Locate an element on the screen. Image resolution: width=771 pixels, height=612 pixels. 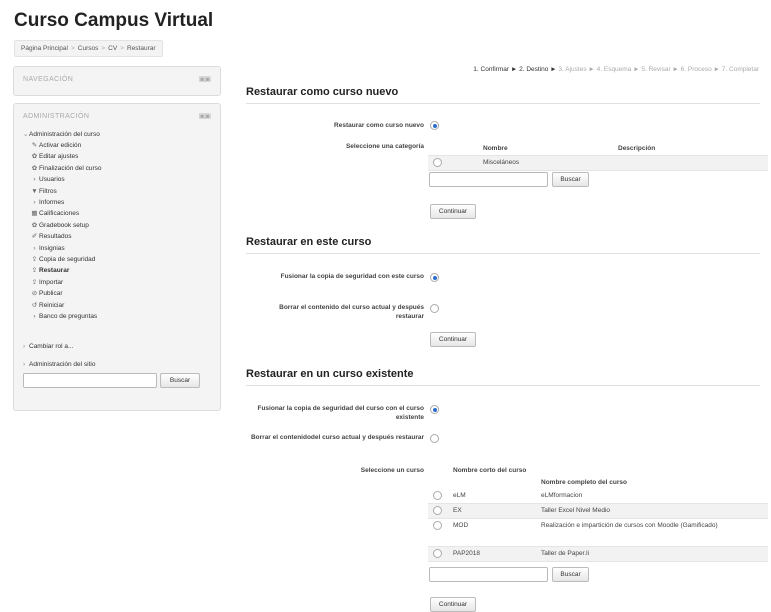
admin-search-button: Buscar is located at coordinates (180, 380).